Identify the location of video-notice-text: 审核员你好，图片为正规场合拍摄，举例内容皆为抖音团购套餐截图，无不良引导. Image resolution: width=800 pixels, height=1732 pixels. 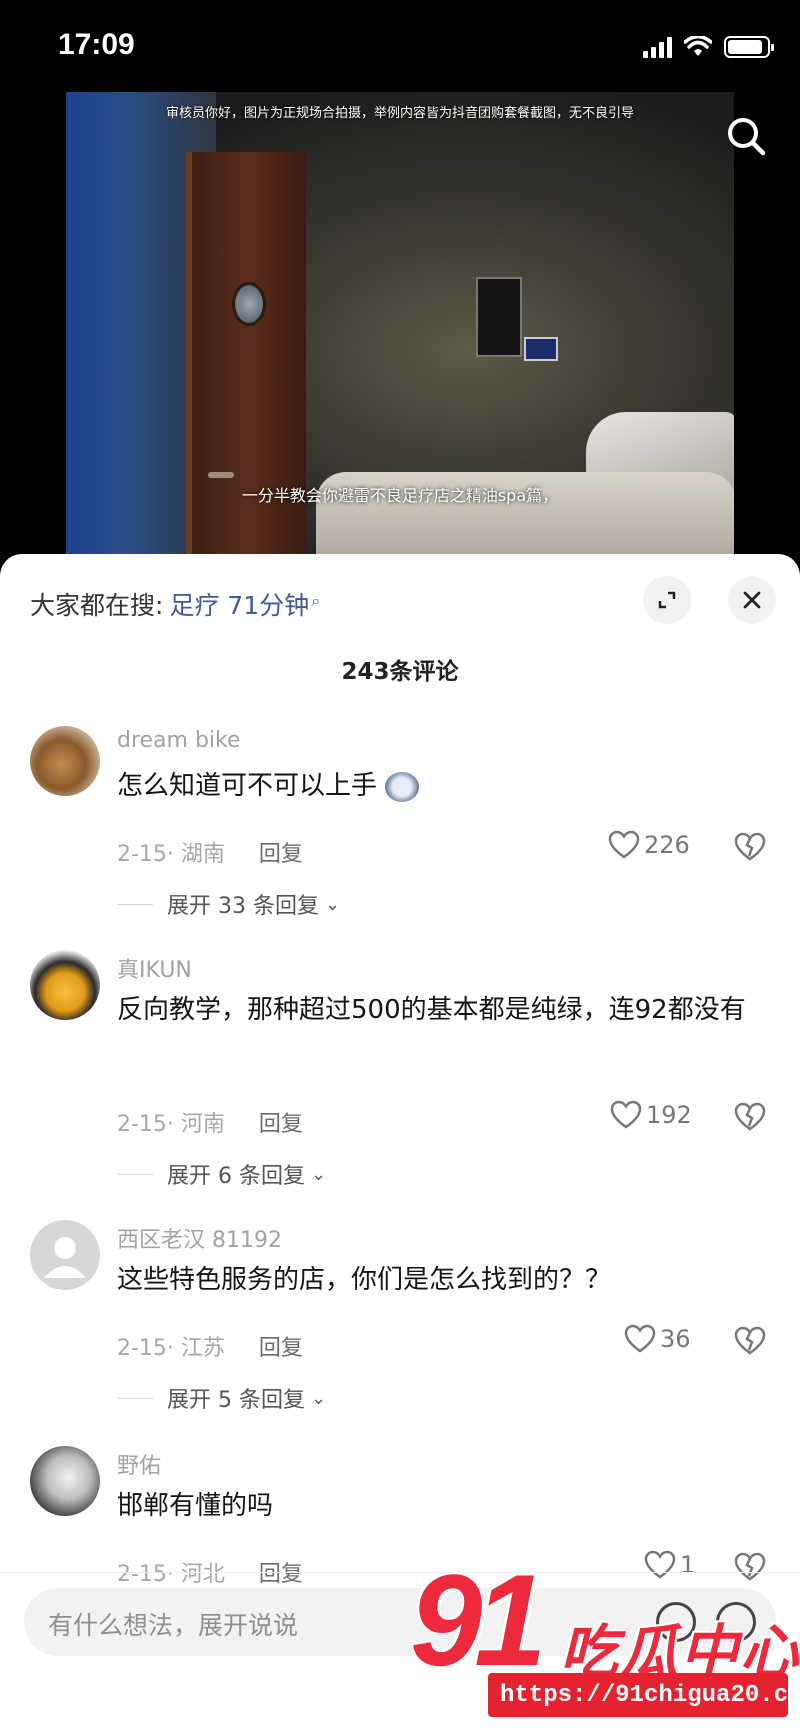
(399, 113).